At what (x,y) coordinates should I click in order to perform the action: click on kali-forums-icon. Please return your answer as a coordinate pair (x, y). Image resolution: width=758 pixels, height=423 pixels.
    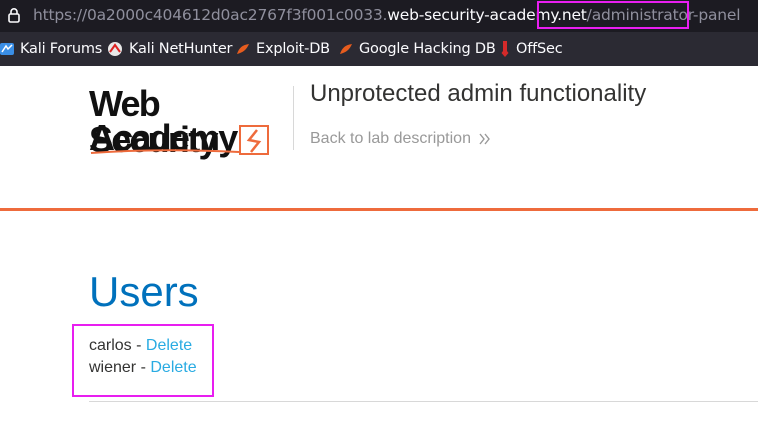
    Looking at the image, I should click on (7, 49).